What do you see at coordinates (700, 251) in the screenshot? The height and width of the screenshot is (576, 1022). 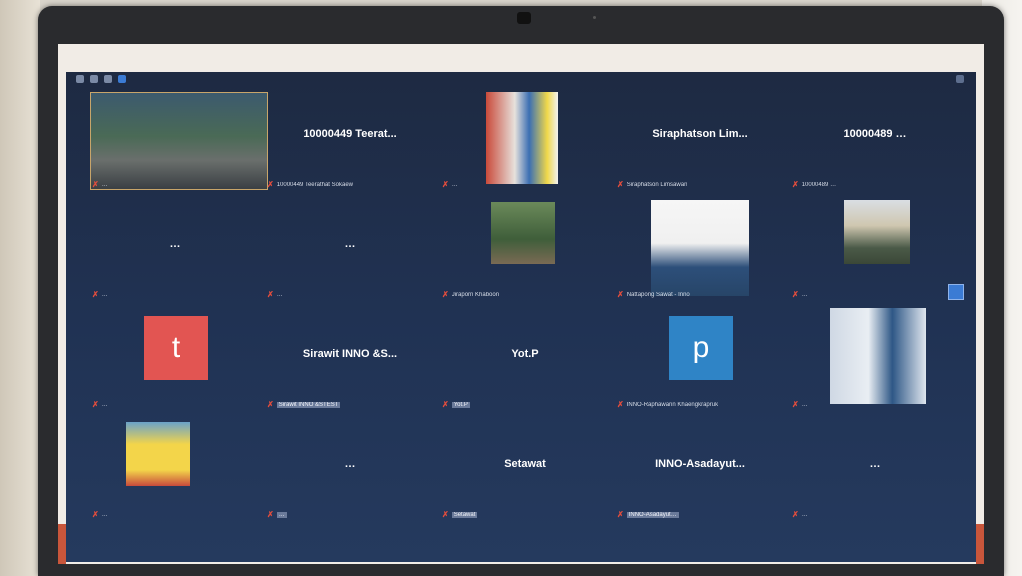 I see `participant-tile: ✗ Nattapong Sawat - Inno` at bounding box center [700, 251].